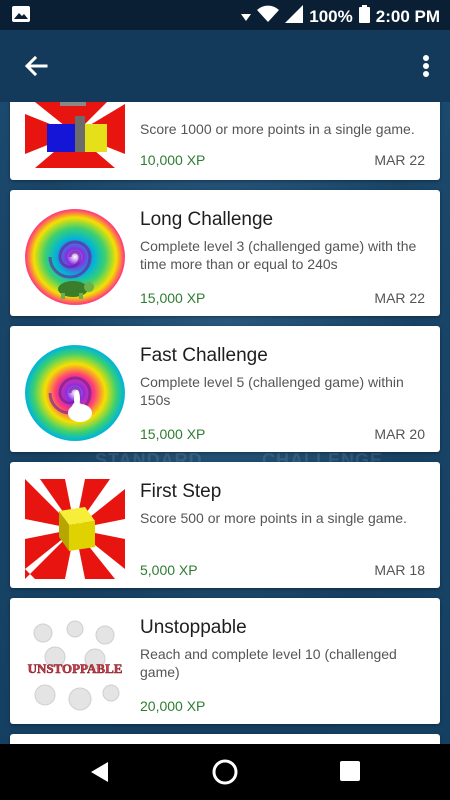 This screenshot has width=450, height=800. What do you see at coordinates (75, 257) in the screenshot?
I see `achievement-image-swirl-turtle` at bounding box center [75, 257].